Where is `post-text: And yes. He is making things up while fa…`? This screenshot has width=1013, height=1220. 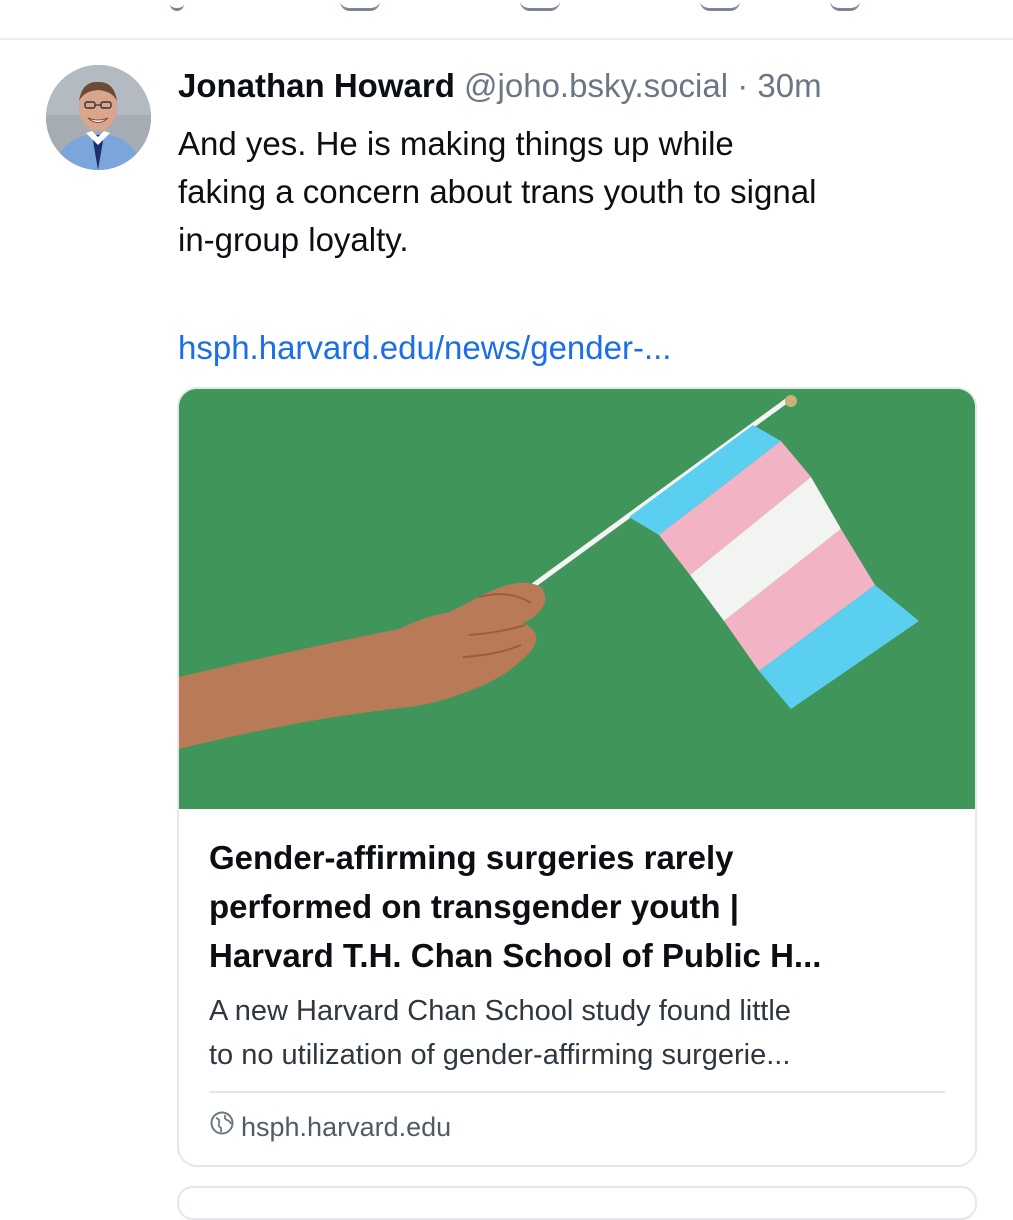
post-text: And yes. He is making things up while fa… is located at coordinates (578, 192).